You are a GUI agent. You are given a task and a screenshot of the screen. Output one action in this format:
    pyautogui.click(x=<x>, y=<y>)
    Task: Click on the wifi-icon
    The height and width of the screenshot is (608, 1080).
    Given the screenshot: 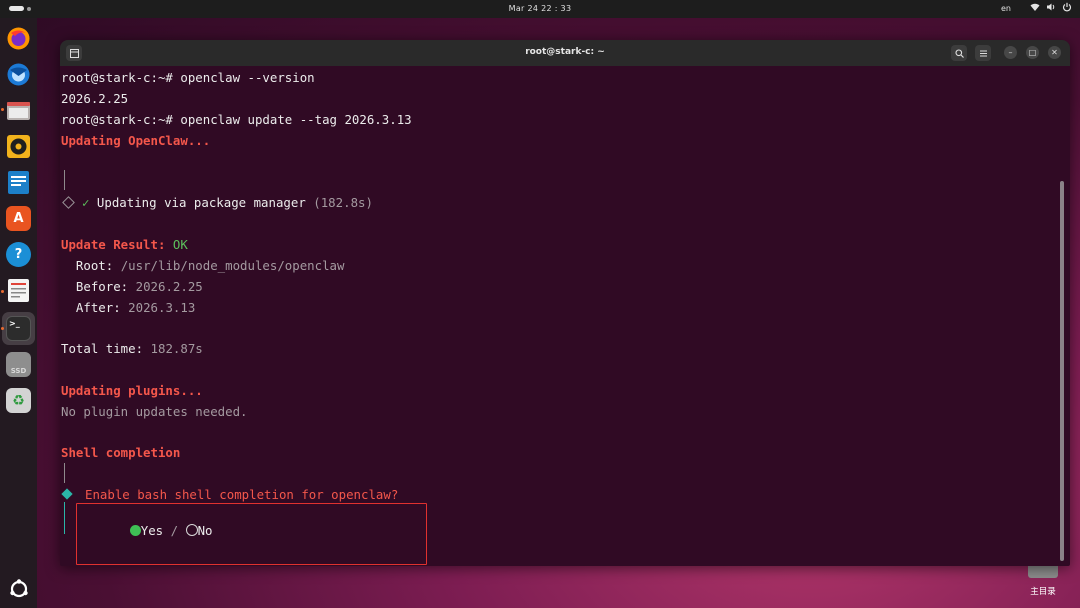 What is the action you would take?
    pyautogui.click(x=1035, y=8)
    